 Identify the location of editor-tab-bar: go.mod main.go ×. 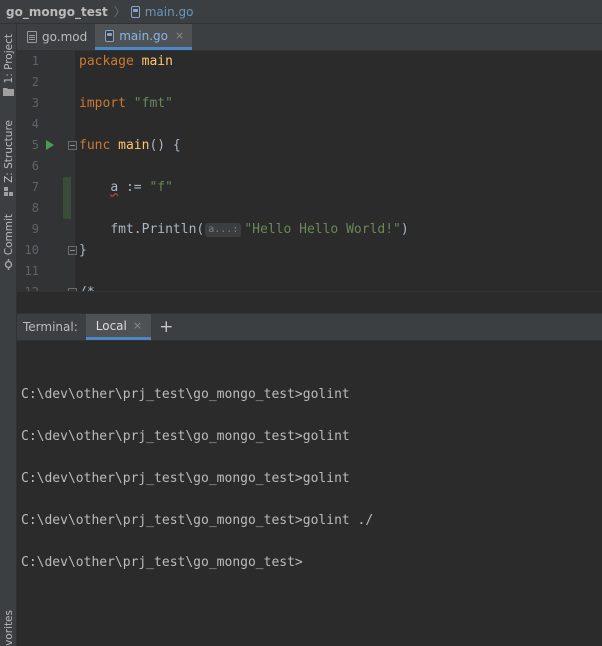
(309, 37).